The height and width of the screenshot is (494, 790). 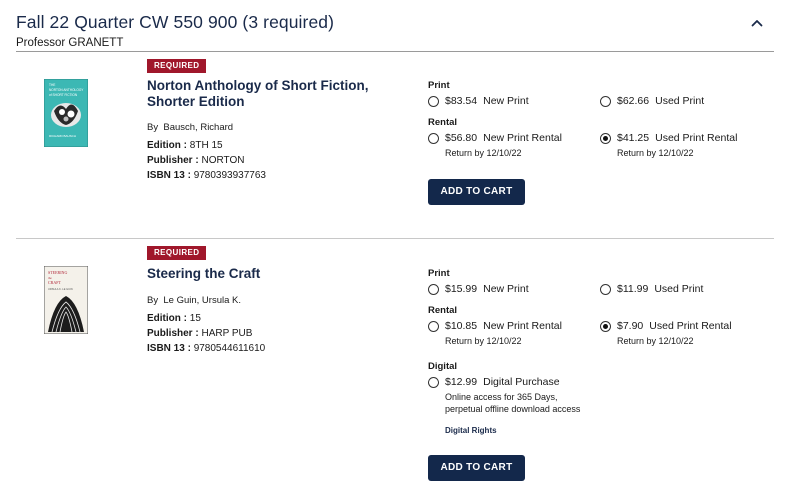 I want to click on edition-value: 8TH 15, so click(x=206, y=145).